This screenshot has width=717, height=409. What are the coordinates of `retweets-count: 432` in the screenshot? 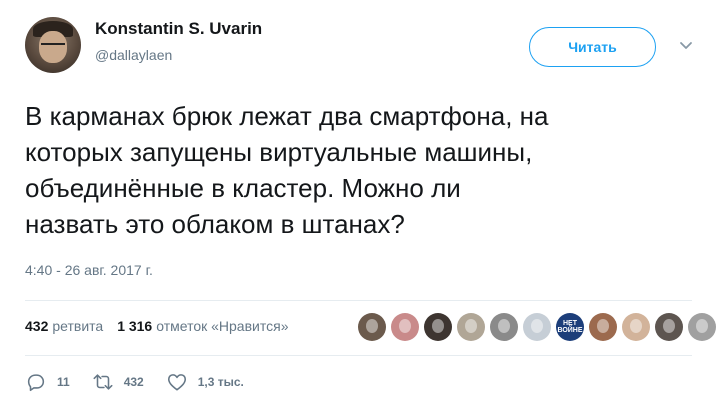 It's located at (36, 326).